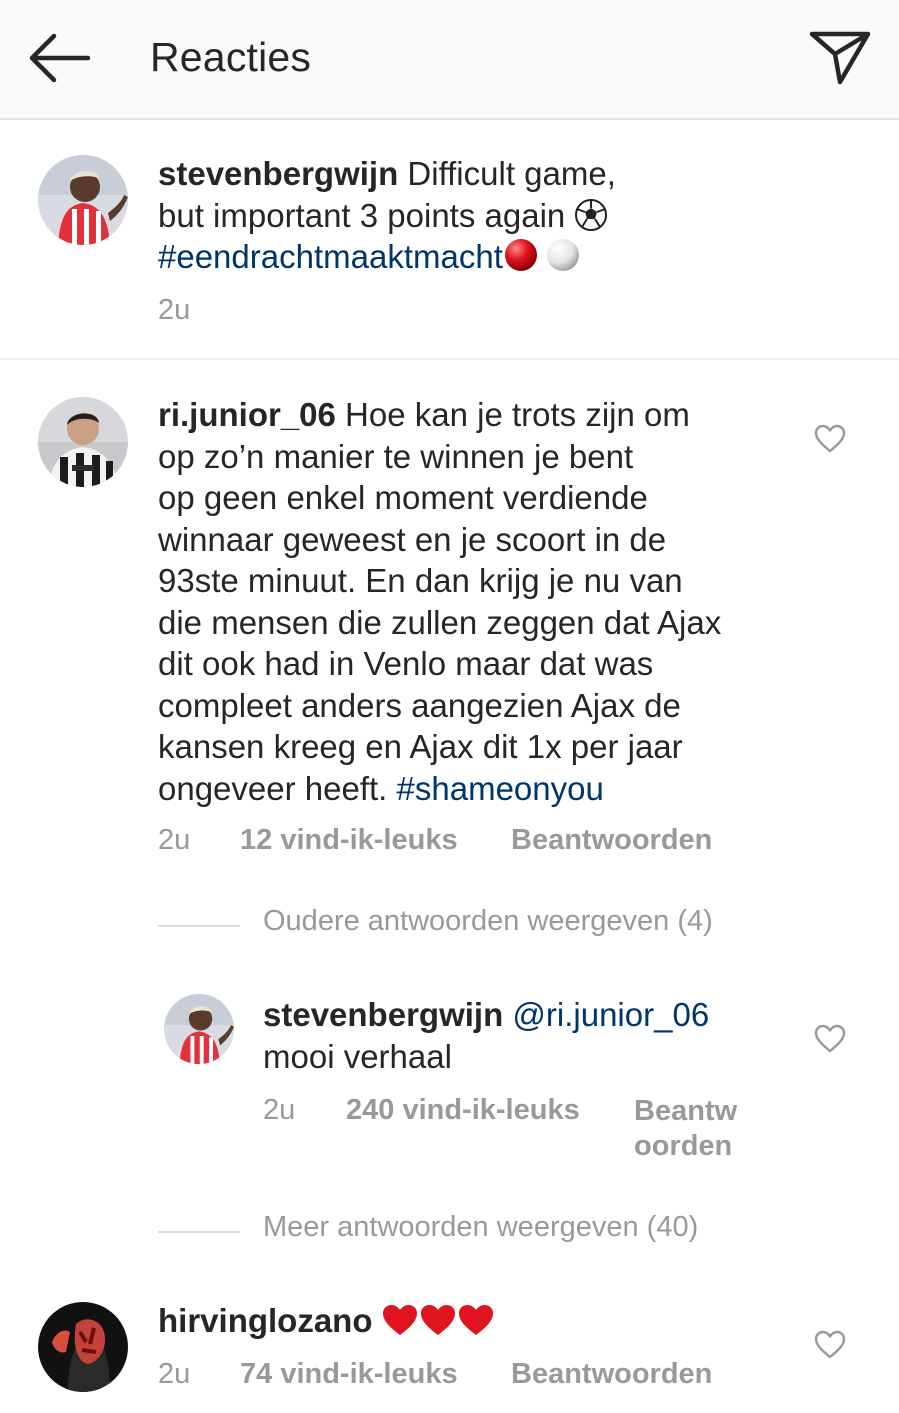 This screenshot has width=899, height=1413. What do you see at coordinates (562, 255) in the screenshot?
I see `white-circle-icon` at bounding box center [562, 255].